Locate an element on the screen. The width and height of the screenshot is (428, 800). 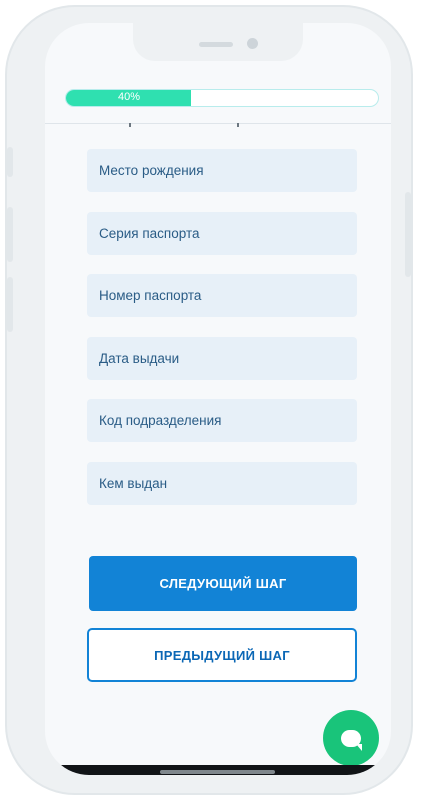
field-department-code is located at coordinates (222, 421).